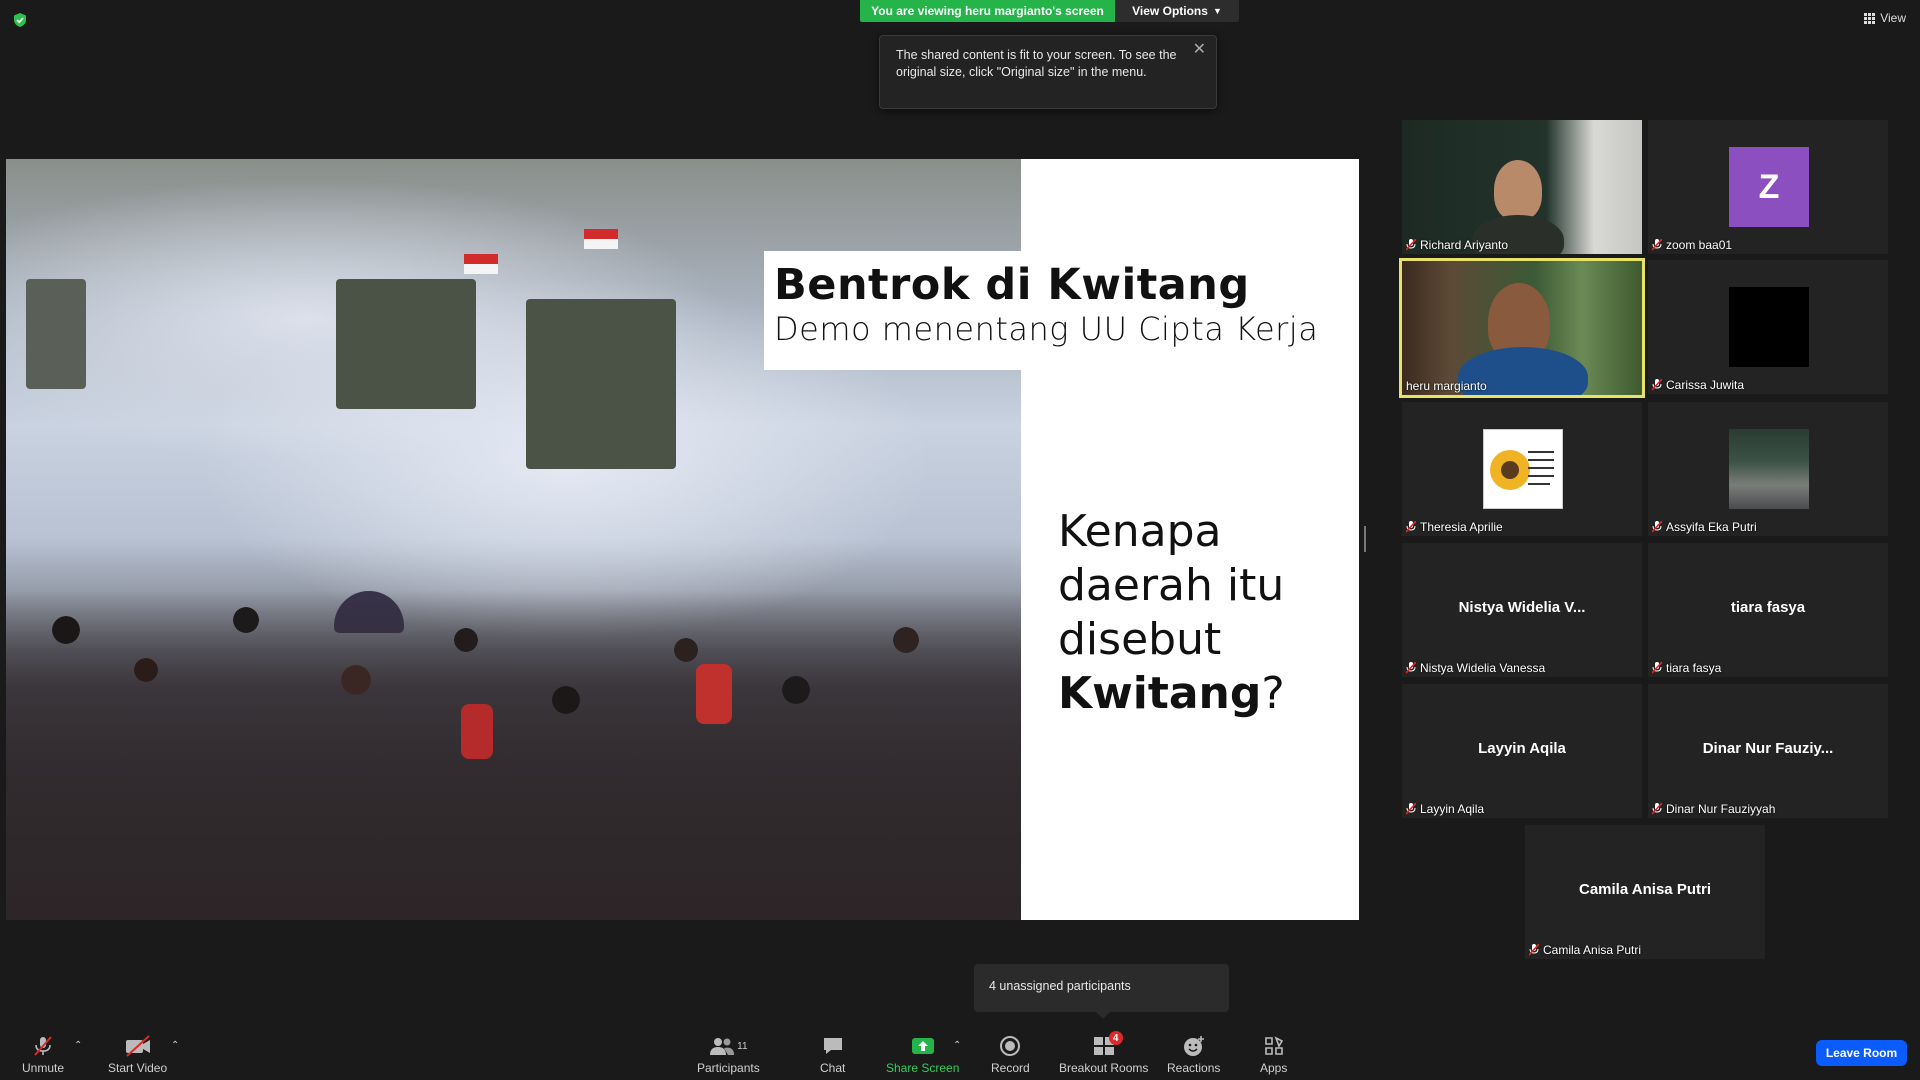  I want to click on question-line-1: Kenapa, so click(1140, 531).